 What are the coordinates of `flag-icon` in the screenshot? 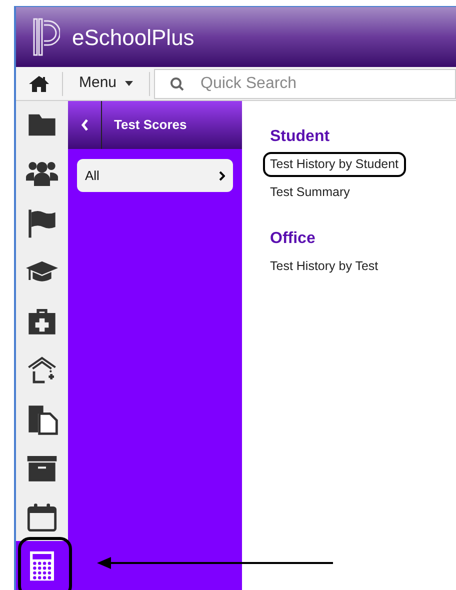 It's located at (42, 223).